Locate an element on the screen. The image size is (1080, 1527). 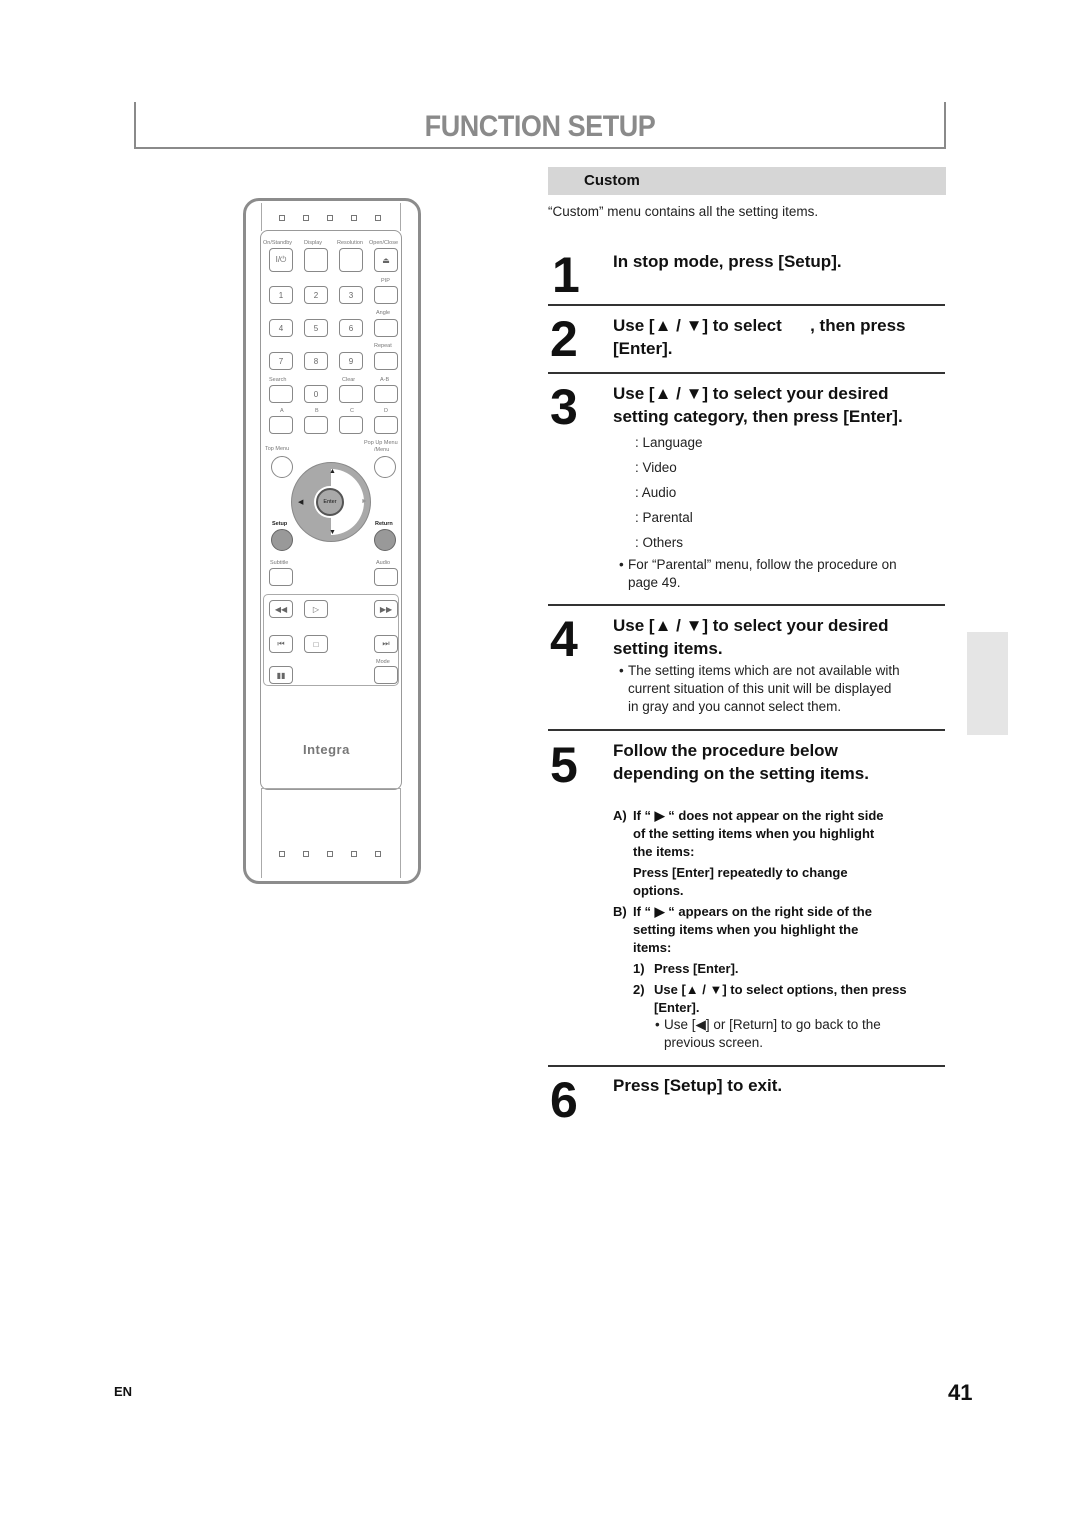
remote-top-strip is located at coordinates (331, 217).